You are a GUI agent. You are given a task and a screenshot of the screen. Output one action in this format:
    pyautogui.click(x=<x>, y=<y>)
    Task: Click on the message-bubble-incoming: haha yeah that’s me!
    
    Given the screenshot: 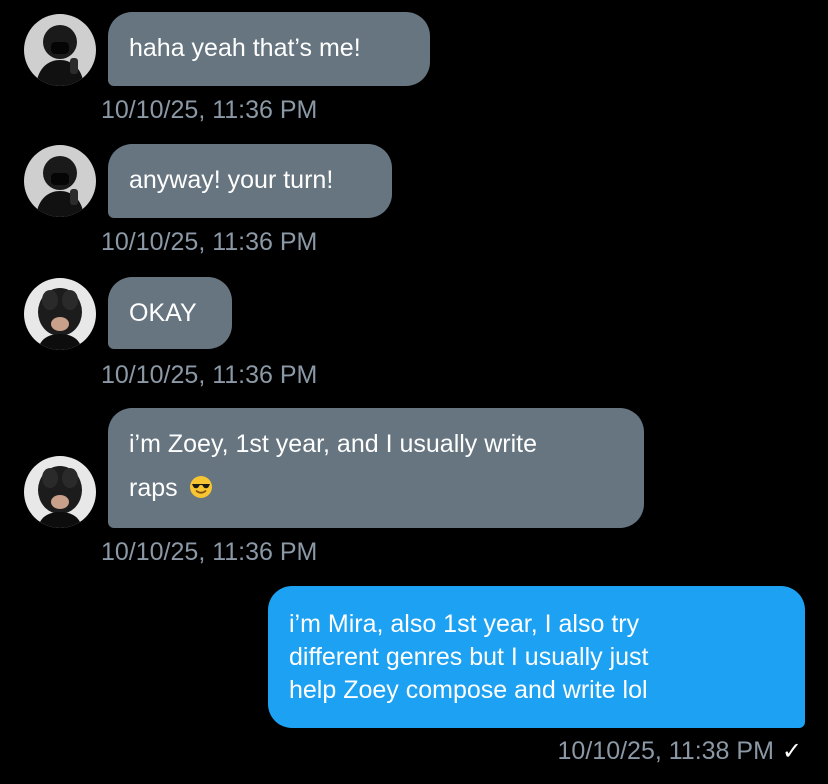 What is the action you would take?
    pyautogui.click(x=269, y=49)
    